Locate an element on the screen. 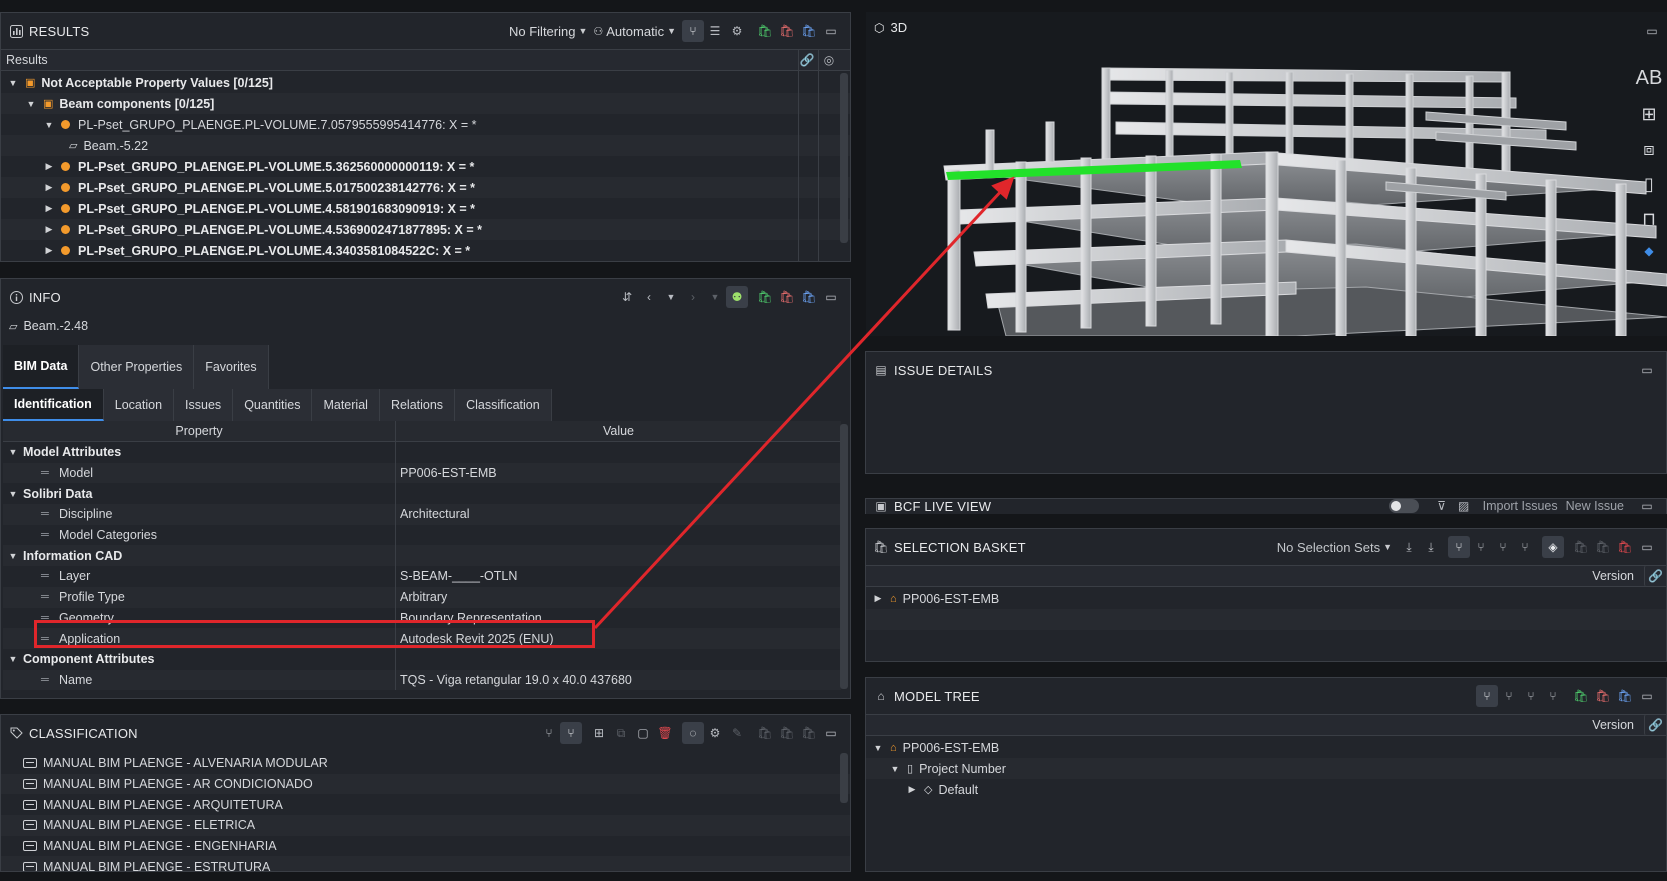  lock-icon: ⊓ is located at coordinates (1649, 219).